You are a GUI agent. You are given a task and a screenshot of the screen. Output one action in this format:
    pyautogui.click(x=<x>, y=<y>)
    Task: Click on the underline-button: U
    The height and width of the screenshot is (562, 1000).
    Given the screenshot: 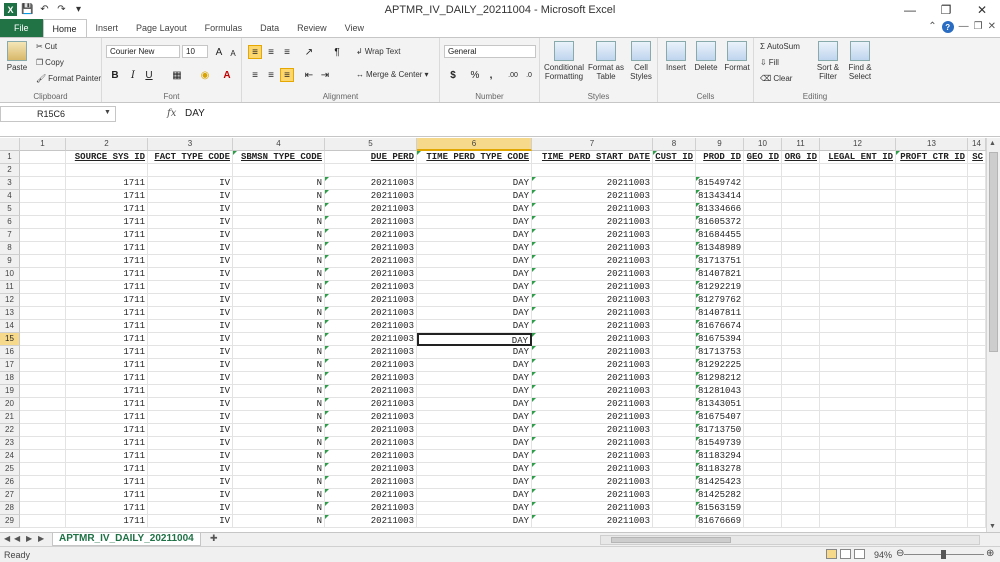 What is the action you would take?
    pyautogui.click(x=149, y=75)
    